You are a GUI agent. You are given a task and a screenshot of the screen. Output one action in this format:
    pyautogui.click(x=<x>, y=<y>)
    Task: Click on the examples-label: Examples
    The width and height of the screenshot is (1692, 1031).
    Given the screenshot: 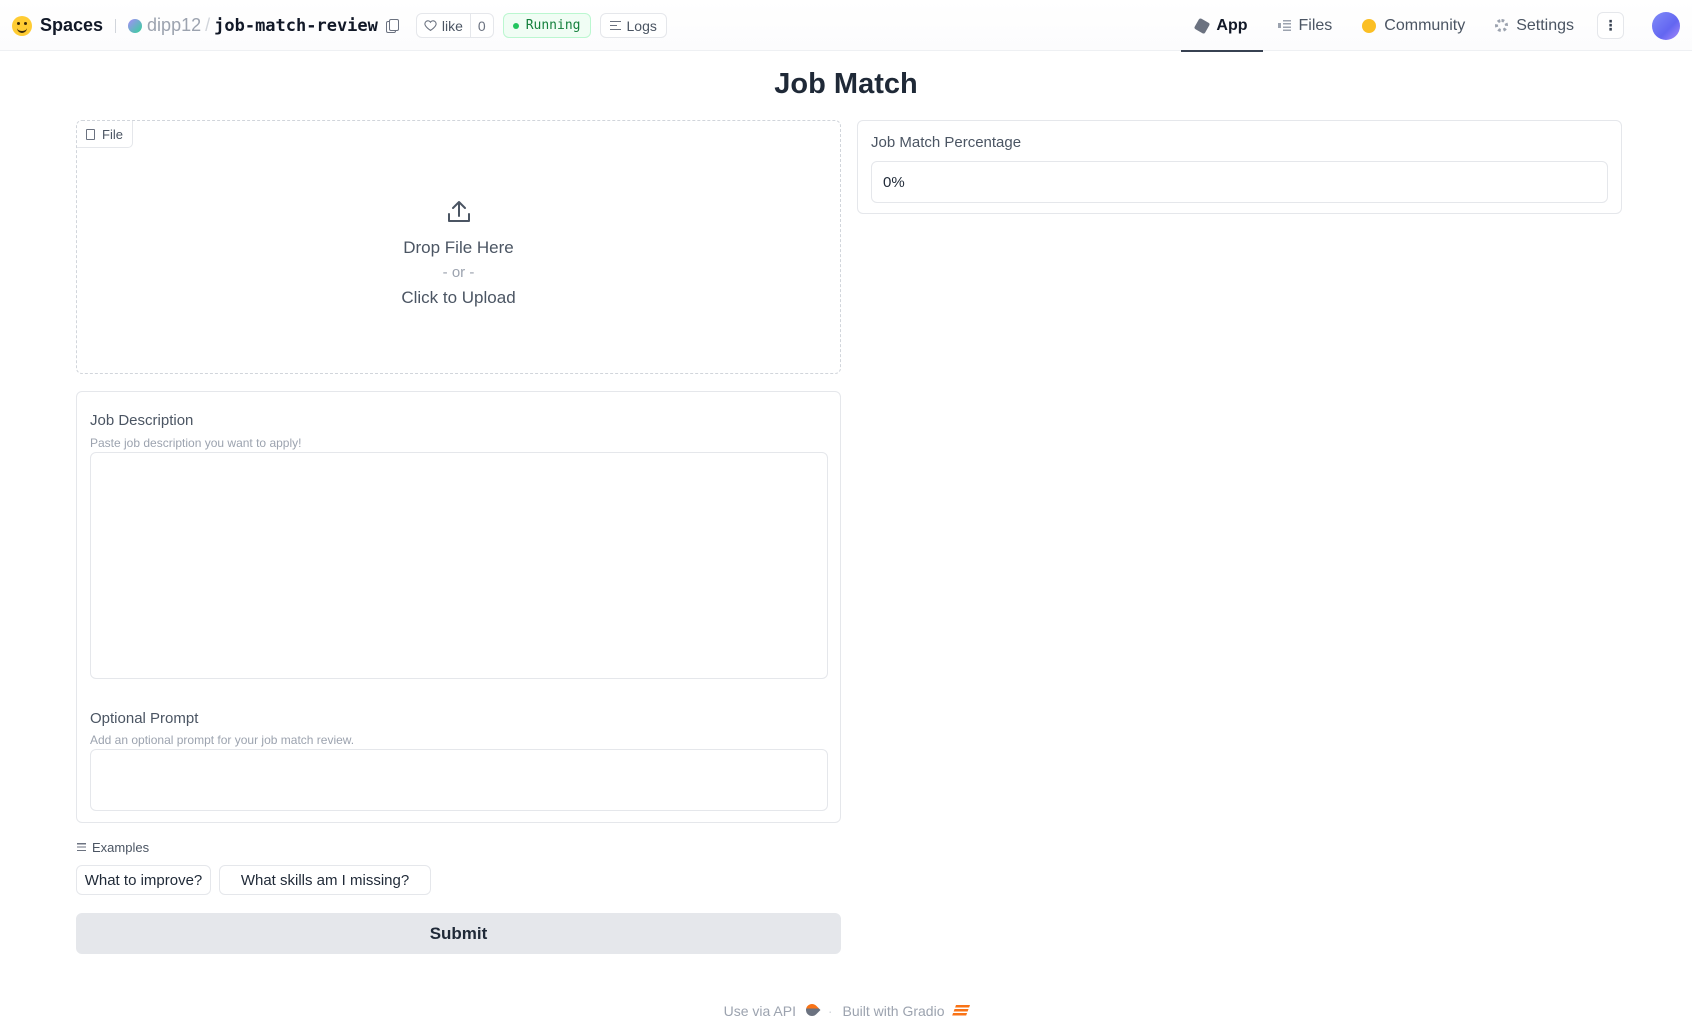 What is the action you would take?
    pyautogui.click(x=121, y=847)
    